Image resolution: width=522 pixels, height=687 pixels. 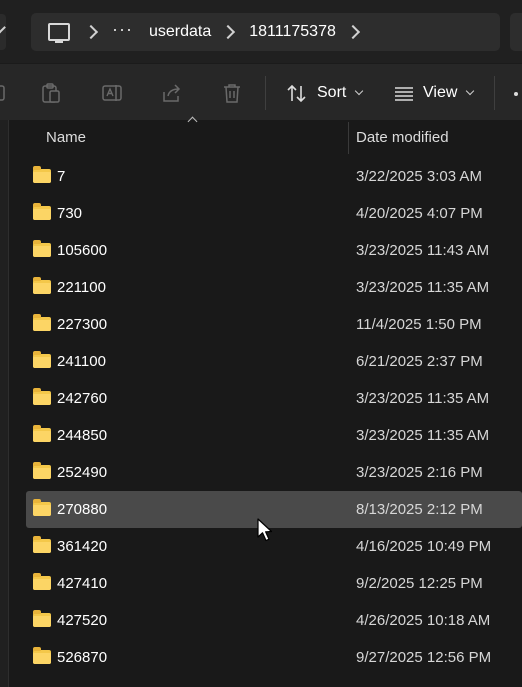 I want to click on file-date-modified: 3/23/2025 2:16 PM, so click(x=419, y=472).